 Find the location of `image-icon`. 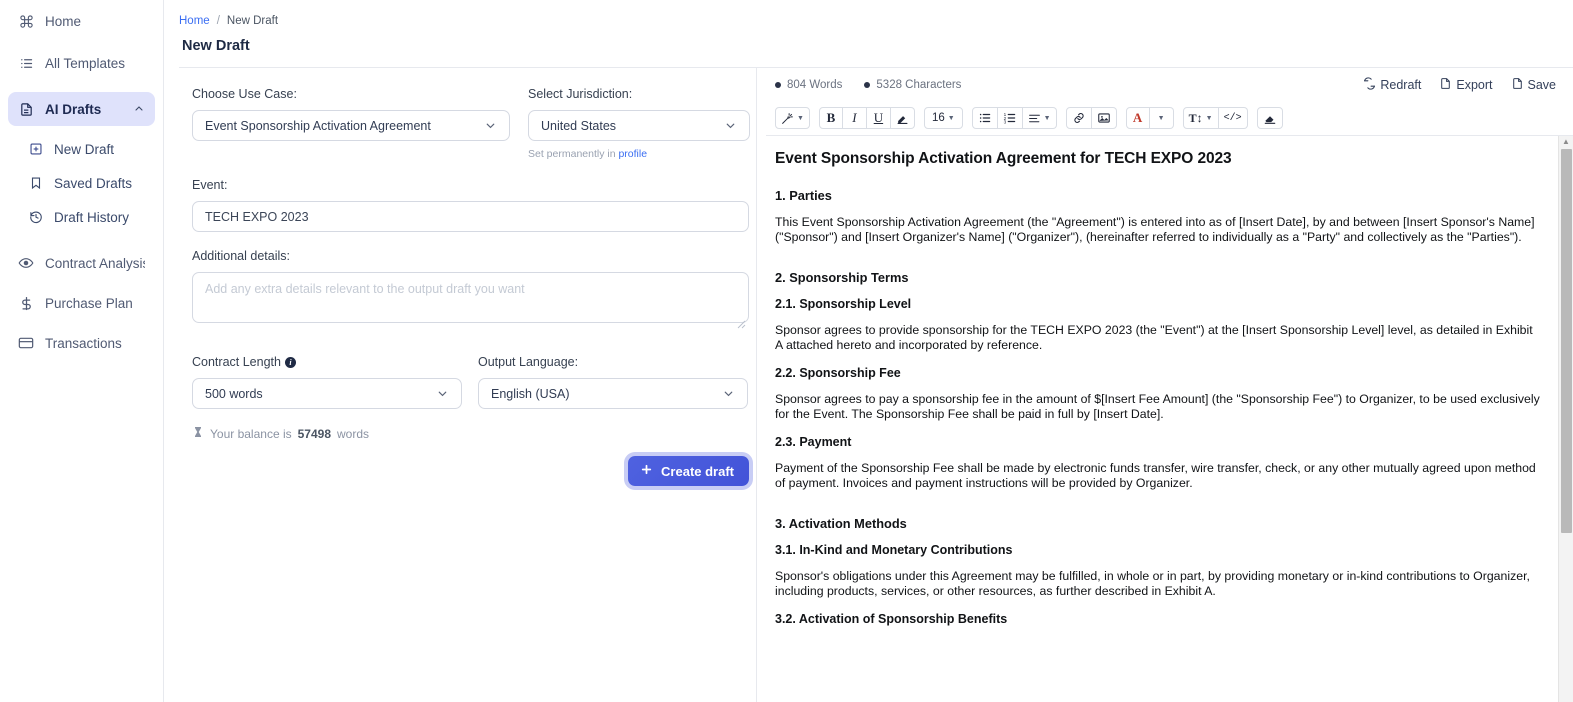

image-icon is located at coordinates (1104, 118).